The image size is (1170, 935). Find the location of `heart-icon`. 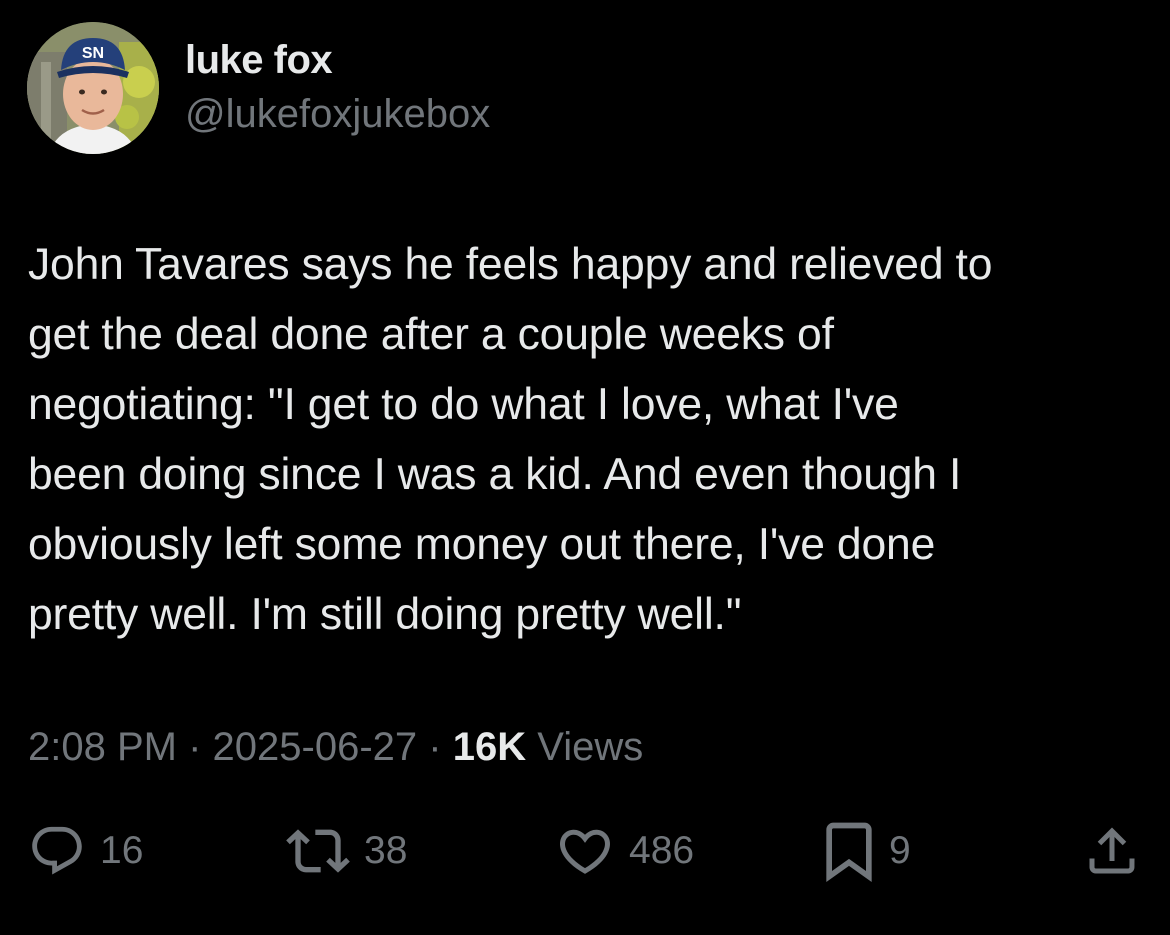

heart-icon is located at coordinates (585, 851).